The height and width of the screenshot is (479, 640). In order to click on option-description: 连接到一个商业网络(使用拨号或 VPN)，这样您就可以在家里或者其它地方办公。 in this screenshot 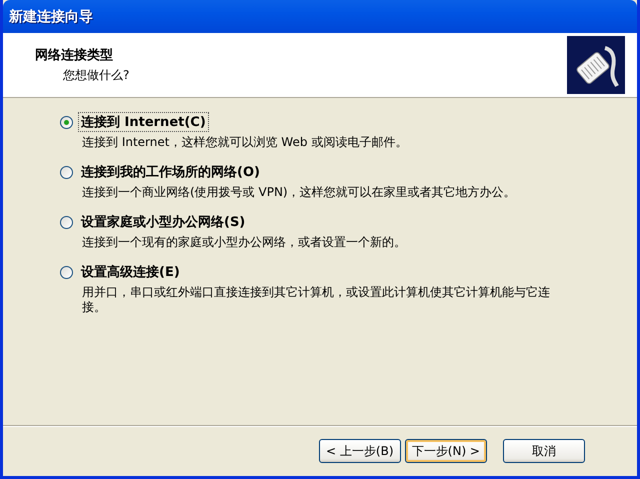, I will do `click(299, 192)`.